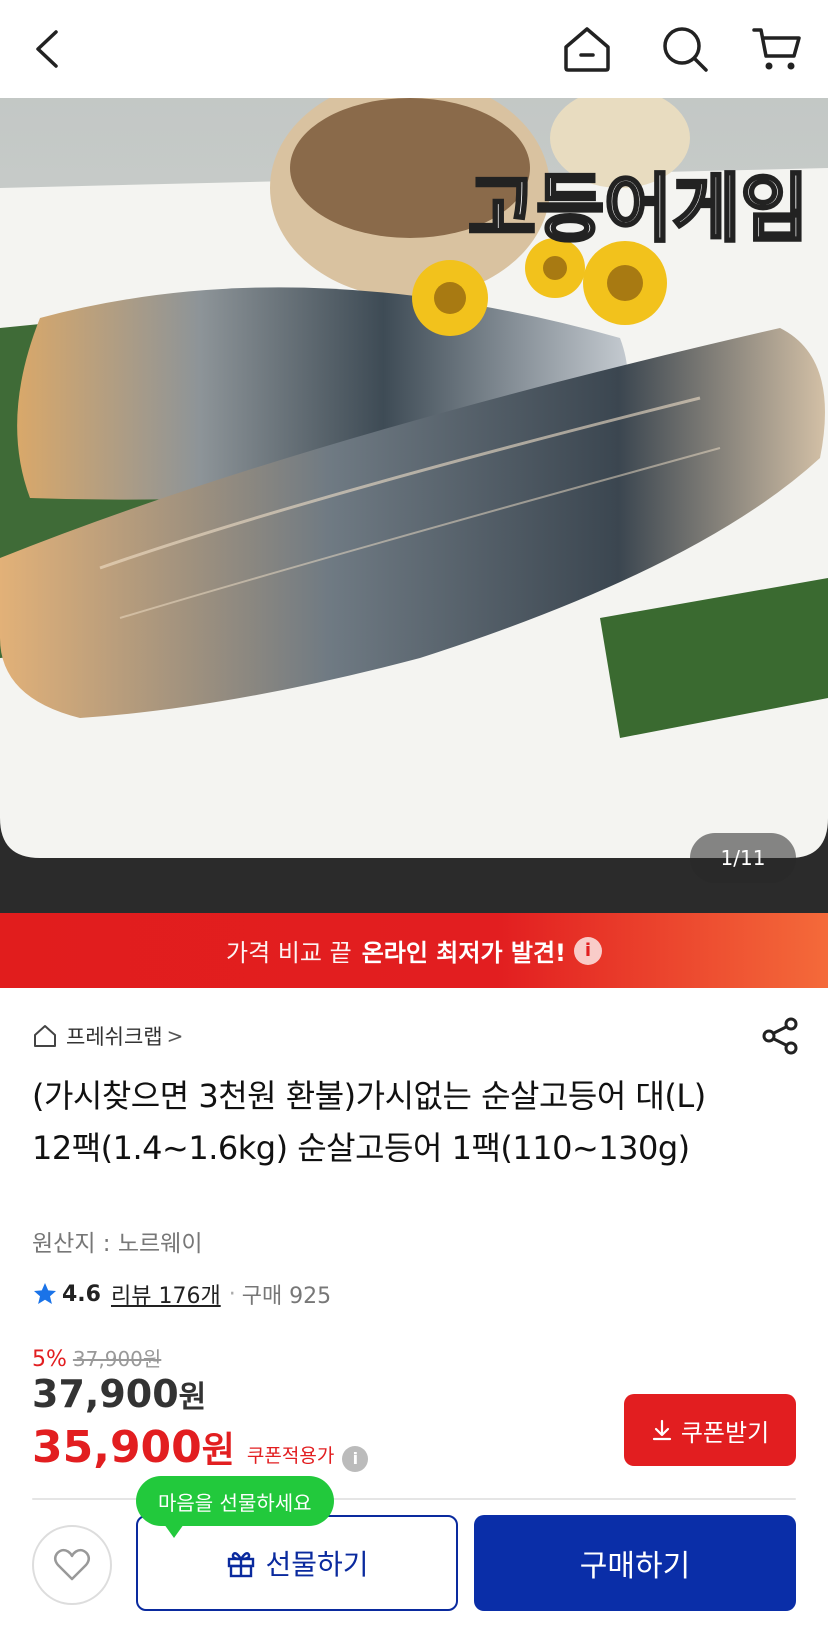 The width and height of the screenshot is (828, 1628). What do you see at coordinates (117, 1359) in the screenshot?
I see `original-price: 37,900원` at bounding box center [117, 1359].